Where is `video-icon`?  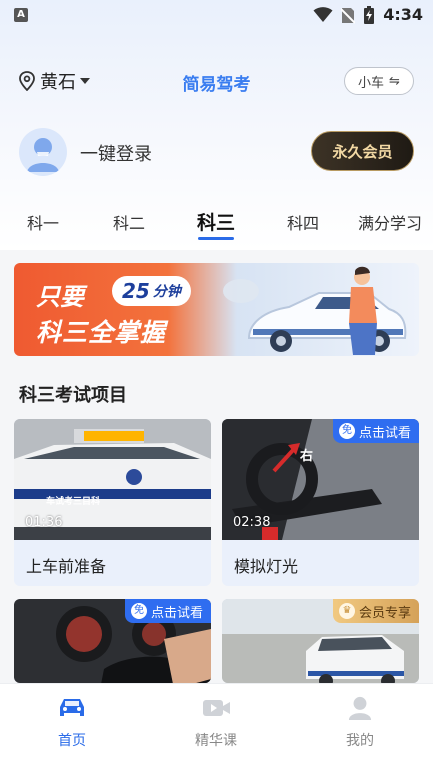 video-icon is located at coordinates (216, 708).